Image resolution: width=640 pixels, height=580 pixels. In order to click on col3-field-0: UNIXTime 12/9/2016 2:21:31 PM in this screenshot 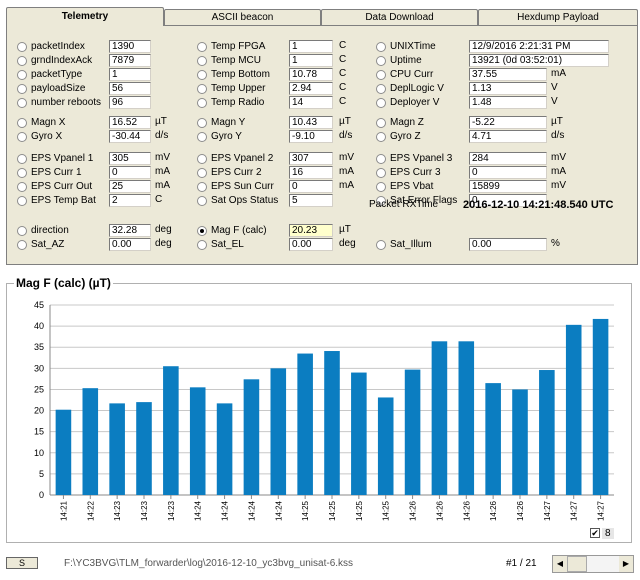, I will do `click(496, 47)`.